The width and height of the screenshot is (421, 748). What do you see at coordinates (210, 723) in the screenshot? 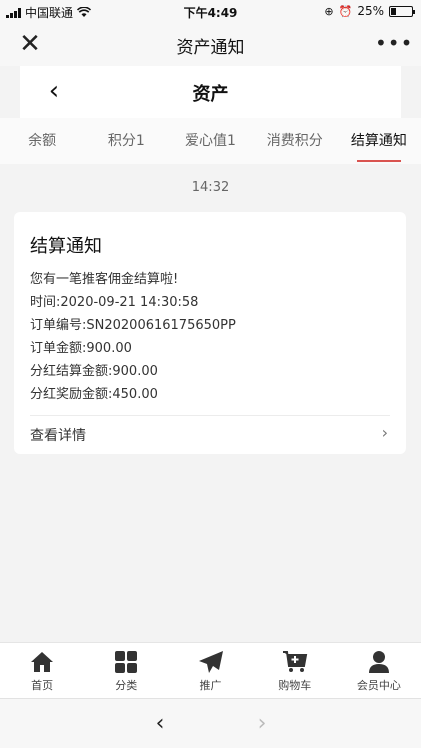
I see `browser-bar: ‹ ›` at bounding box center [210, 723].